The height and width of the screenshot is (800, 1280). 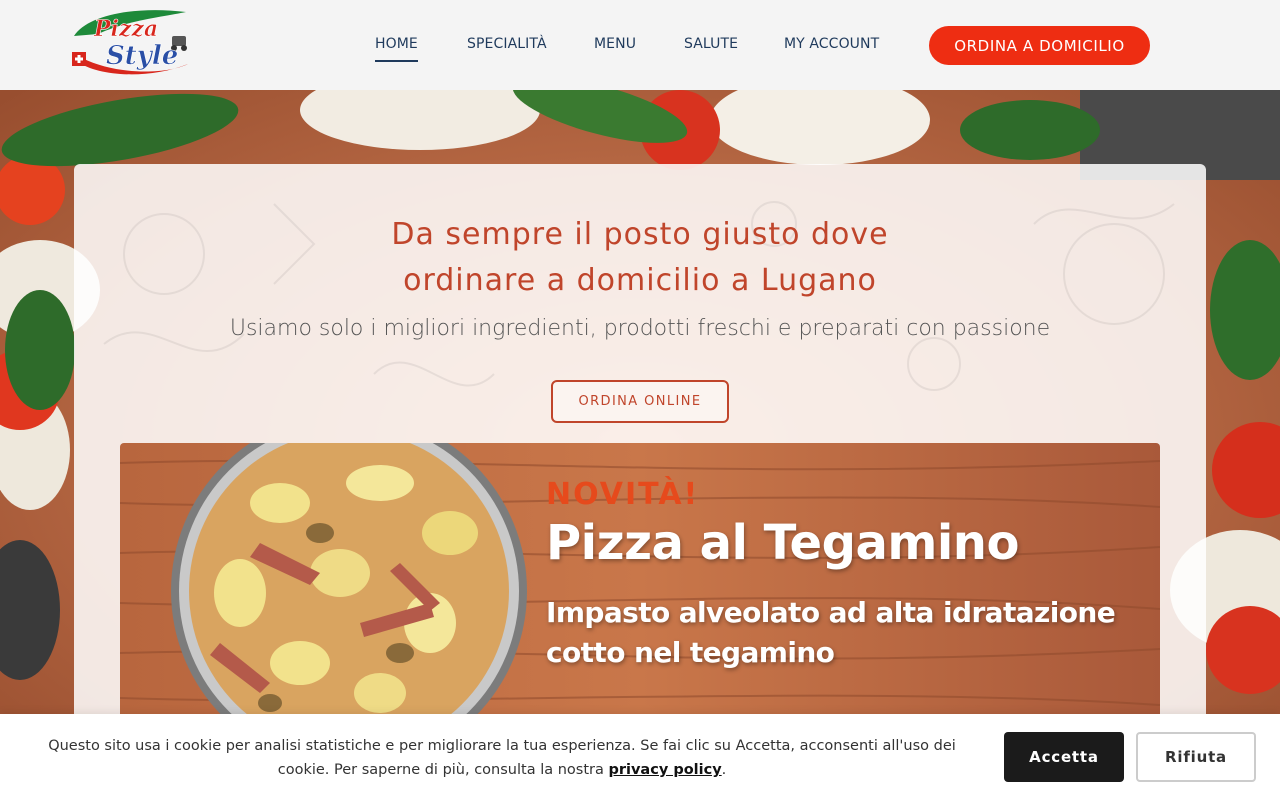 I want to click on nav-item-salute: SALUTE, so click(x=711, y=44).